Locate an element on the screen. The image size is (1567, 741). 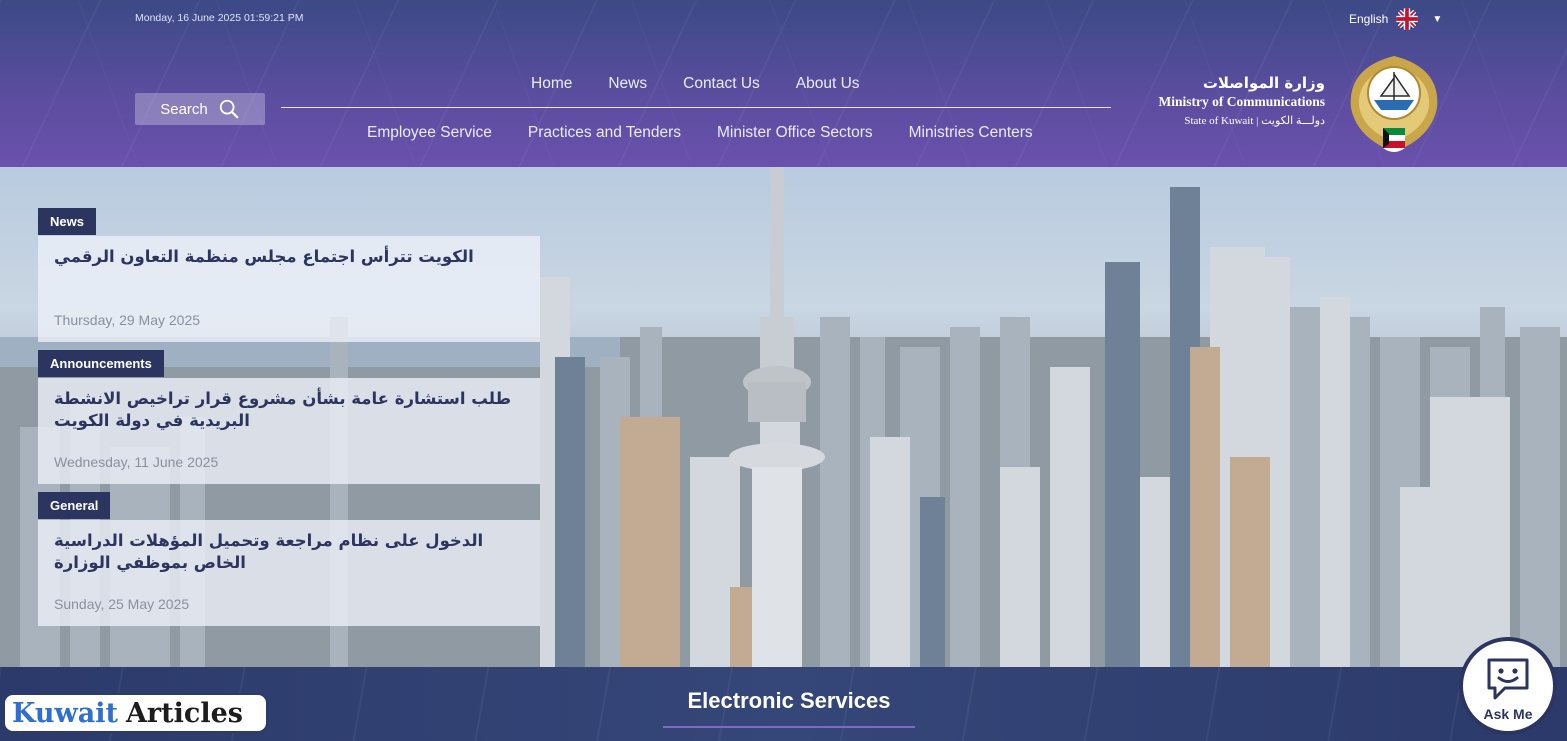
heading-underline is located at coordinates (789, 727).